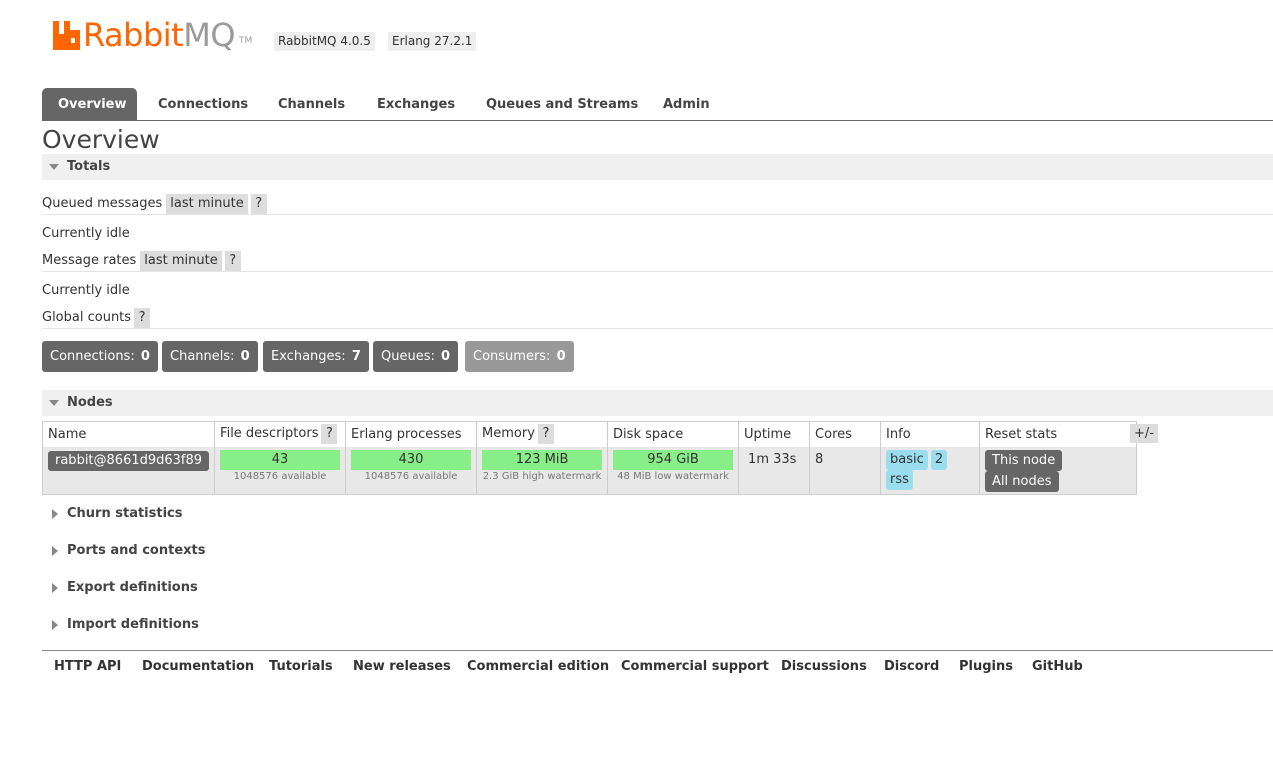 The width and height of the screenshot is (1273, 765). What do you see at coordinates (772, 459) in the screenshot?
I see `uptime-value: 1m 33s` at bounding box center [772, 459].